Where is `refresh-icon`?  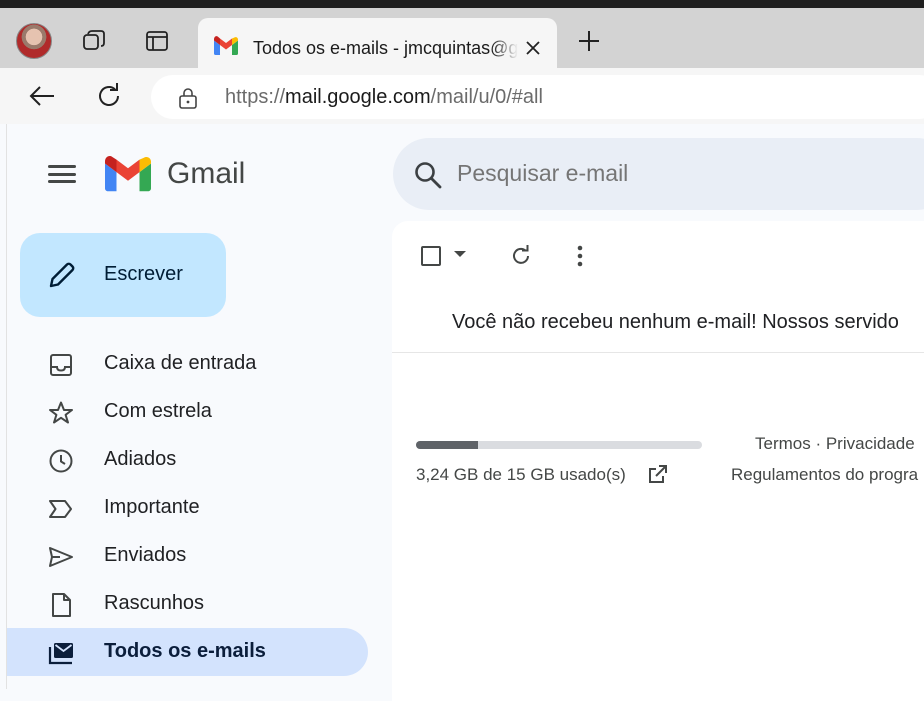
refresh-icon is located at coordinates (521, 256).